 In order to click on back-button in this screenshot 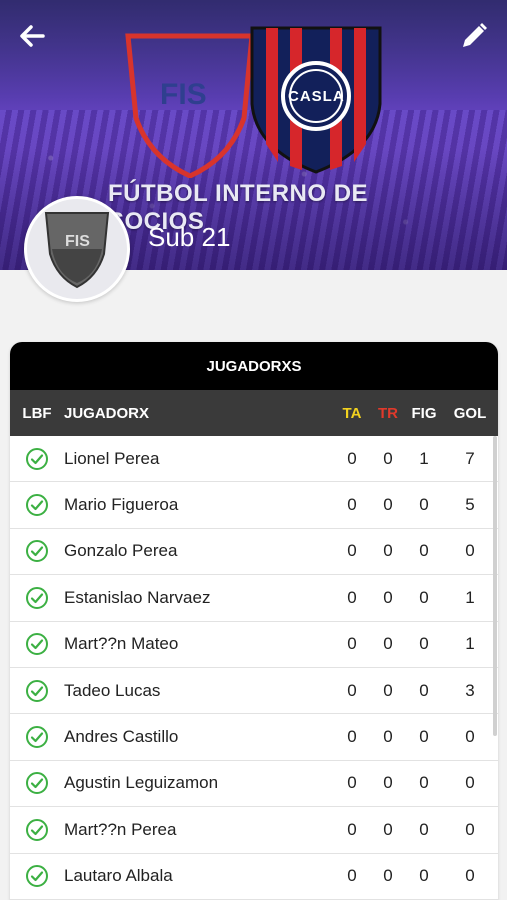, I will do `click(32, 36)`.